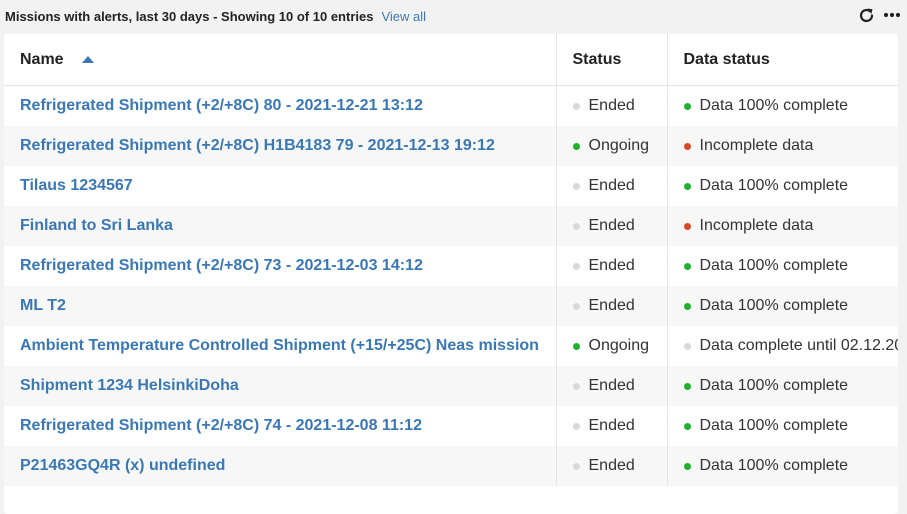 This screenshot has height=514, width=907. I want to click on table-row: Finland to Sri Lanka Ended Incomplete data, so click(451, 226).